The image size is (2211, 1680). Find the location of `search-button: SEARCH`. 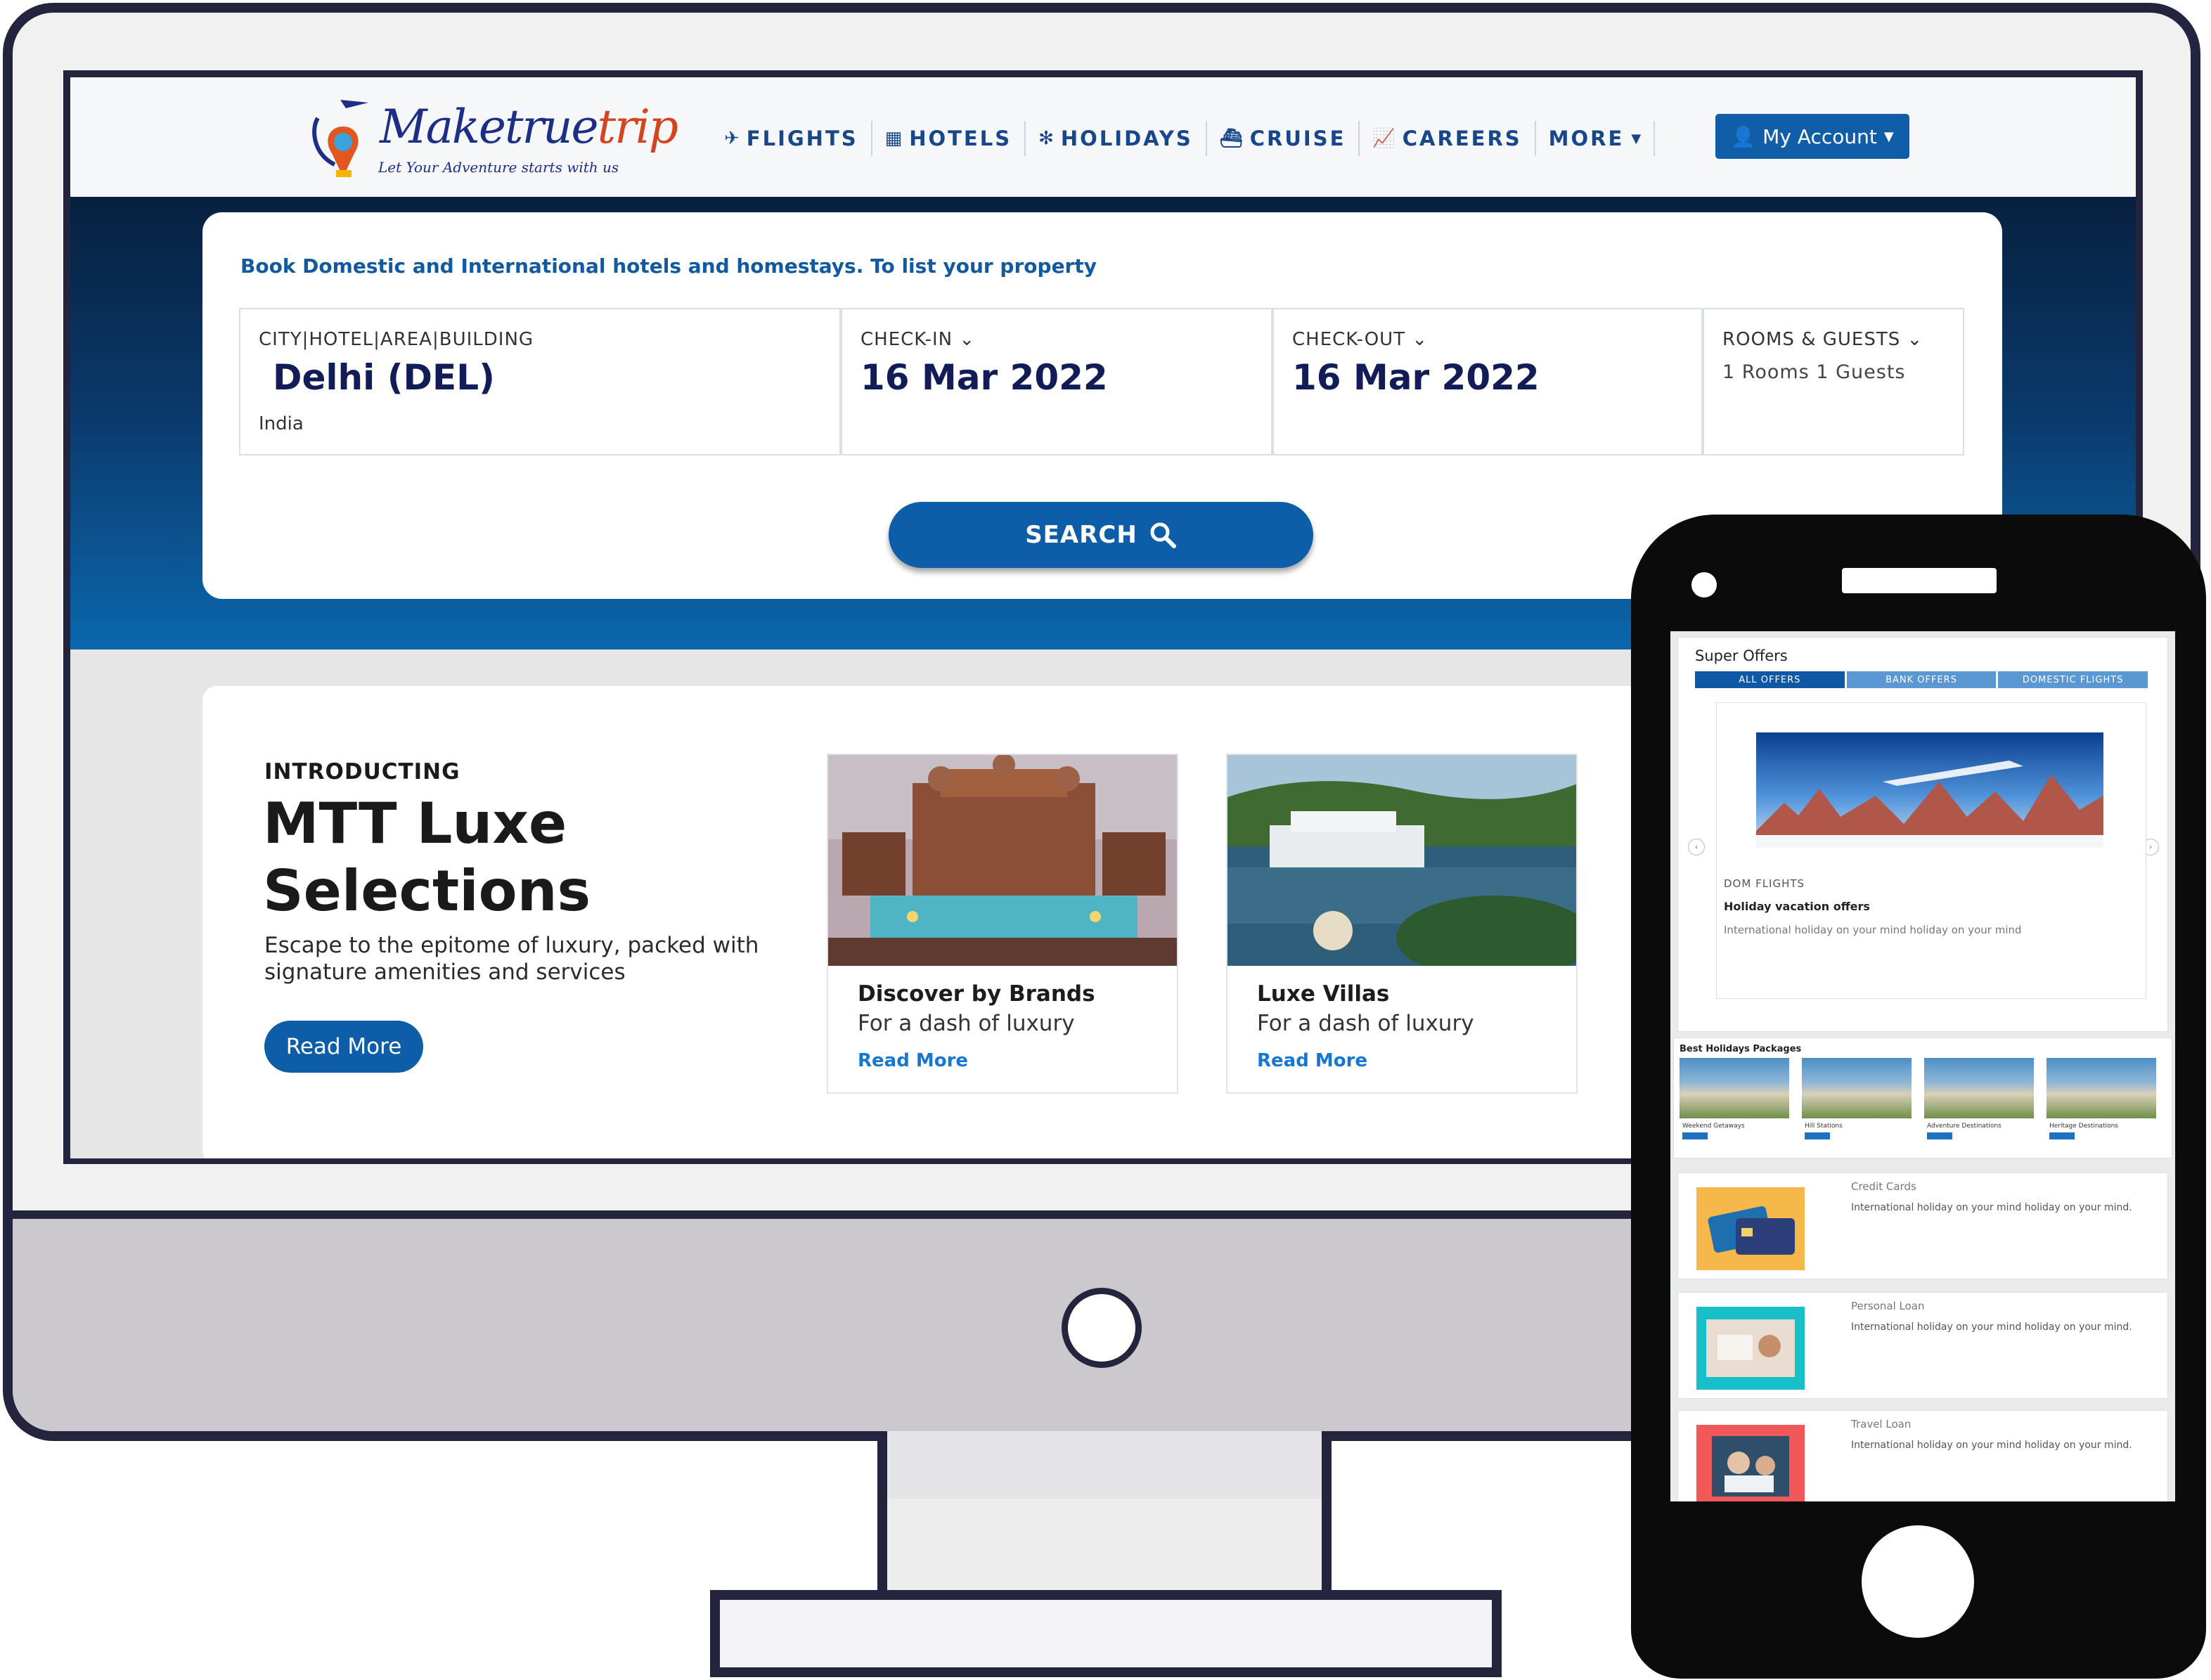

search-button: SEARCH is located at coordinates (1101, 535).